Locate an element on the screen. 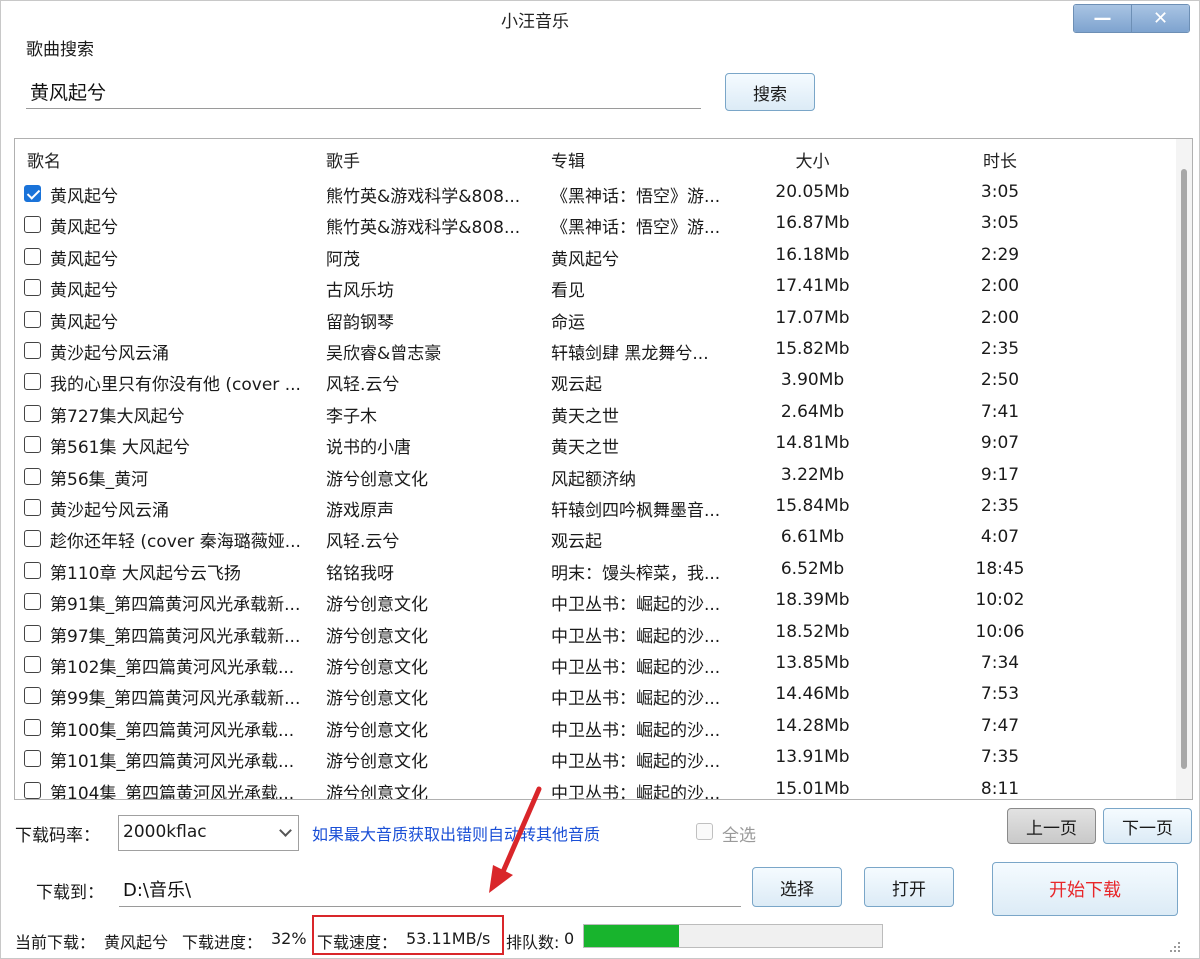  song-size: 18.39Mb is located at coordinates (812, 600).